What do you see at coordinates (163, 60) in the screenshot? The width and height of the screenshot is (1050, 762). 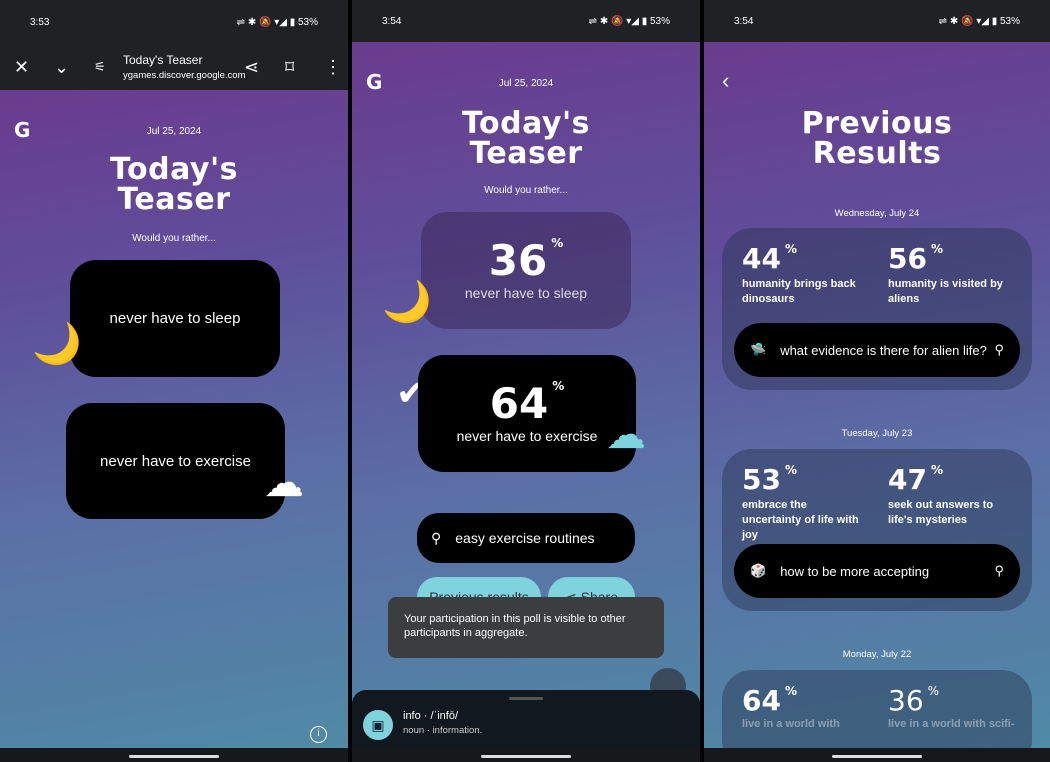 I see `page-title: Today's Teaser` at bounding box center [163, 60].